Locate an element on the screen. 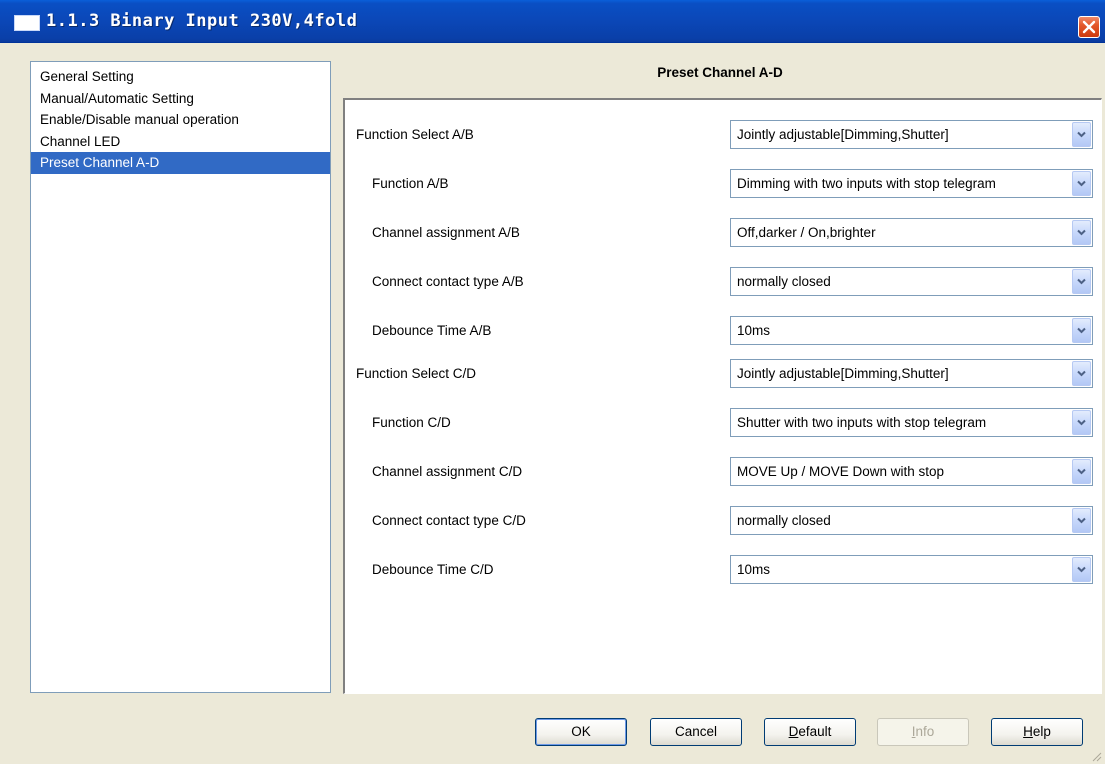 Image resolution: width=1105 pixels, height=764 pixels. help-button-accelerator: H is located at coordinates (1028, 731).